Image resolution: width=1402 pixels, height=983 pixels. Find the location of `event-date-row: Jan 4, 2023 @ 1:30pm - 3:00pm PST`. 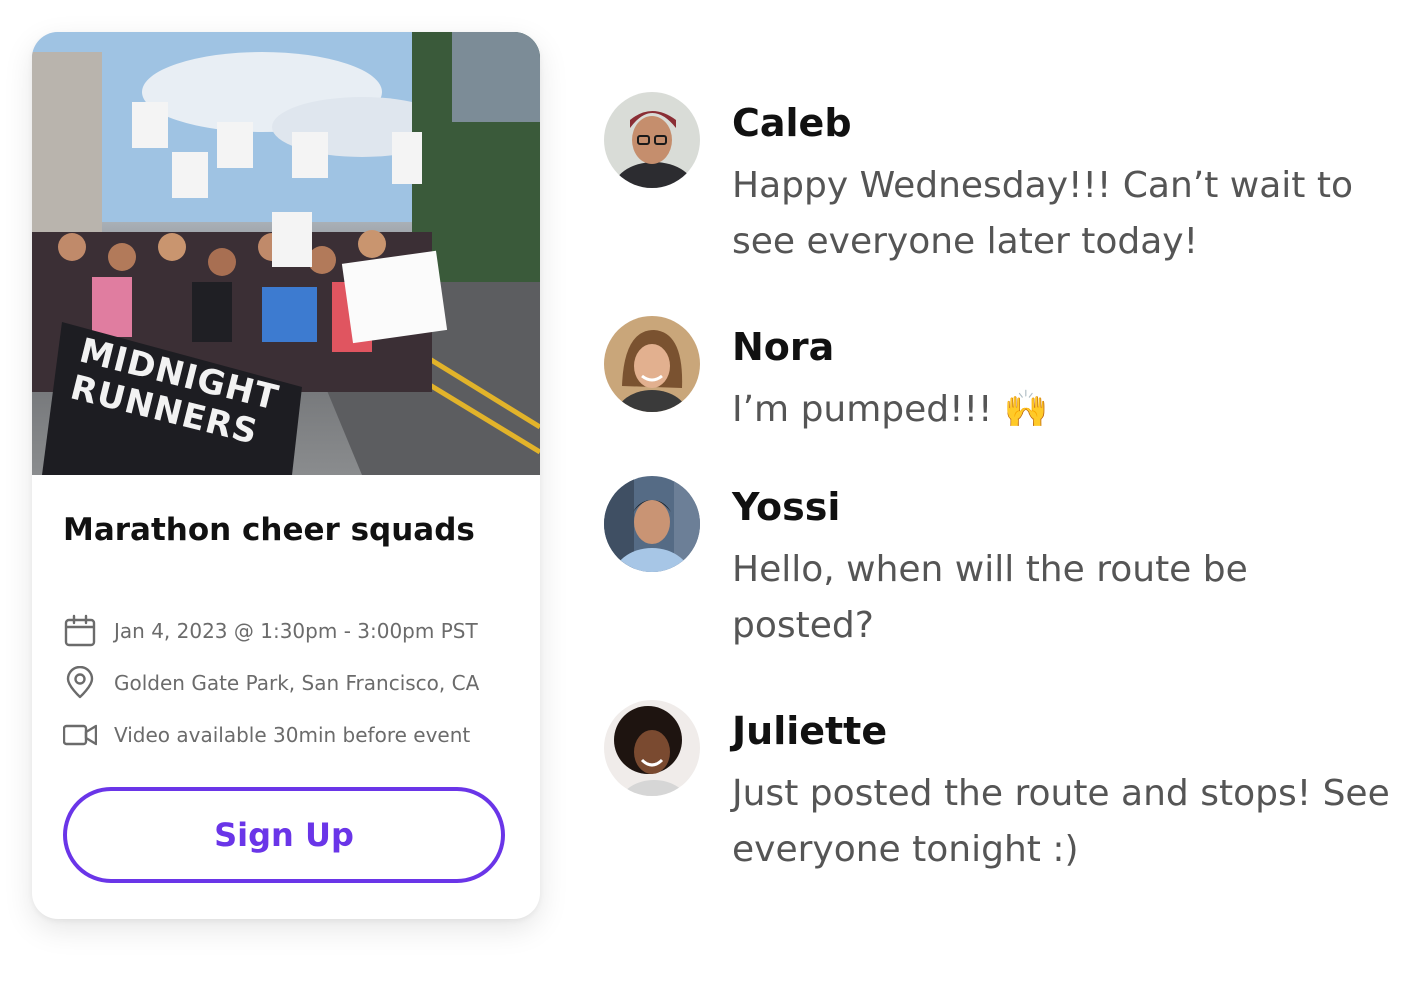

event-date-row: Jan 4, 2023 @ 1:30pm - 3:00pm PST is located at coordinates (270, 631).